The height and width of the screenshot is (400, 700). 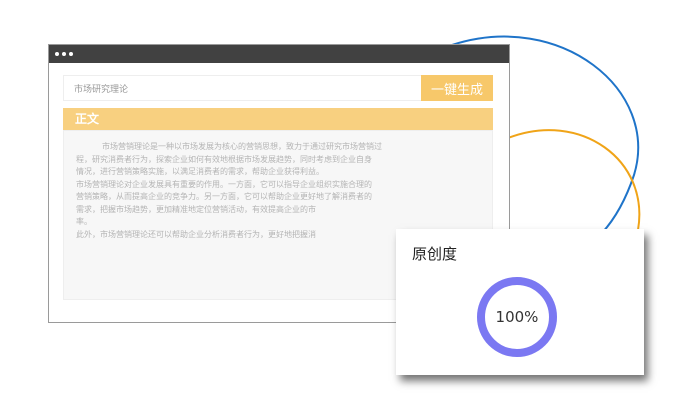 What do you see at coordinates (224, 159) in the screenshot?
I see `content-line: 程，研究消费者行为，探索企业如何有效地根据市场发展趋势，同时考虑到企业自身` at bounding box center [224, 159].